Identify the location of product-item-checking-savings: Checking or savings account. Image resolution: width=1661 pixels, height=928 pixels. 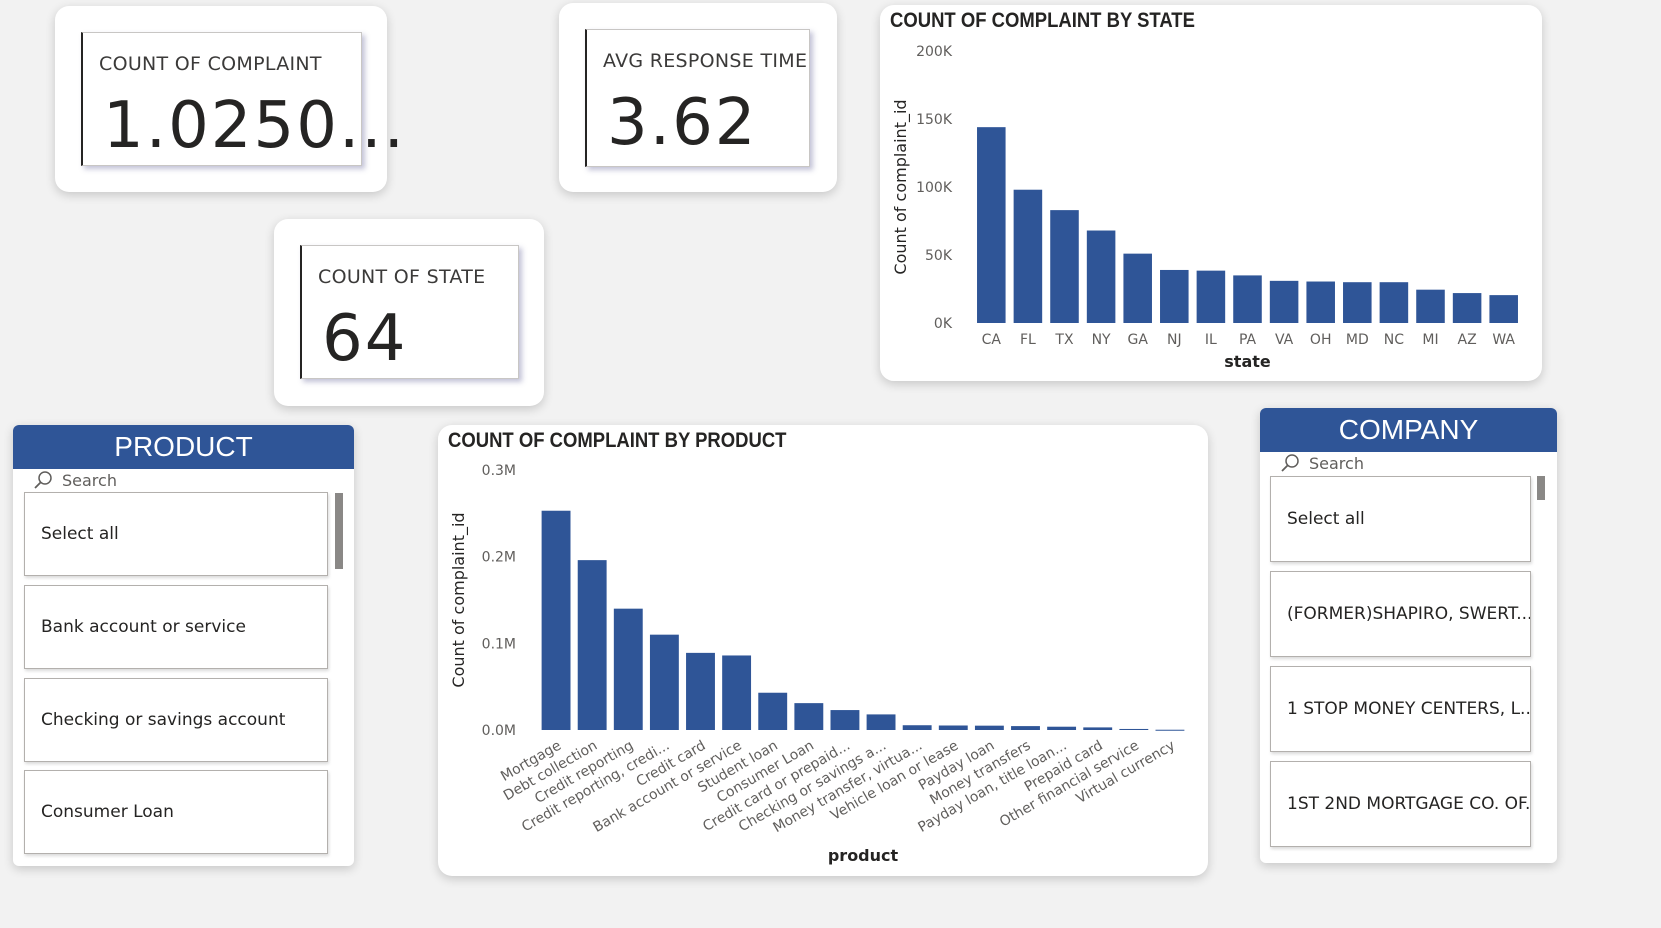
(176, 720).